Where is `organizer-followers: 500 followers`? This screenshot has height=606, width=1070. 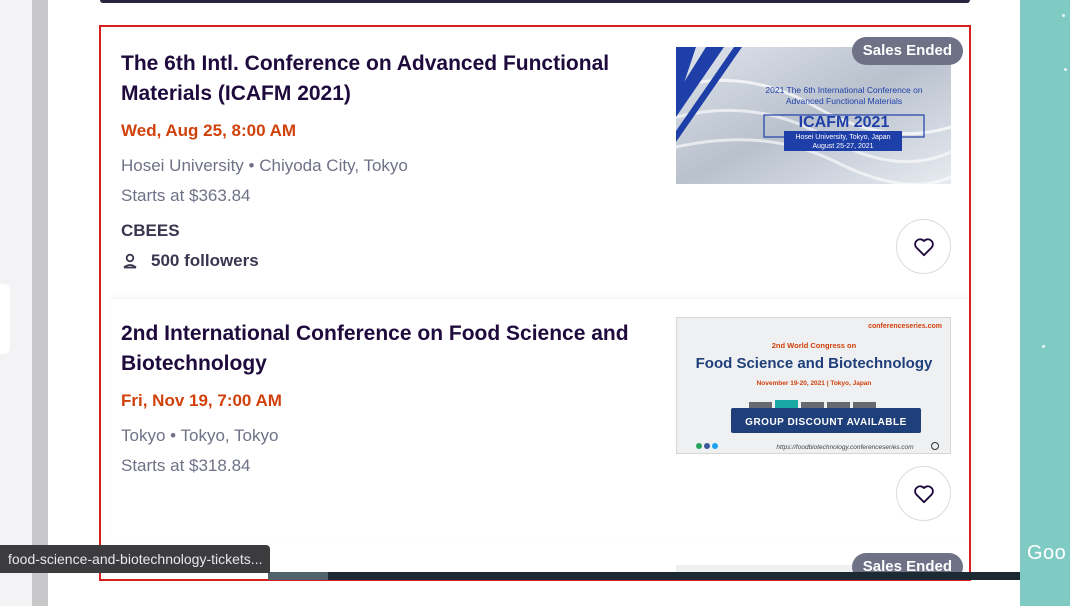 organizer-followers: 500 followers is located at coordinates (190, 261).